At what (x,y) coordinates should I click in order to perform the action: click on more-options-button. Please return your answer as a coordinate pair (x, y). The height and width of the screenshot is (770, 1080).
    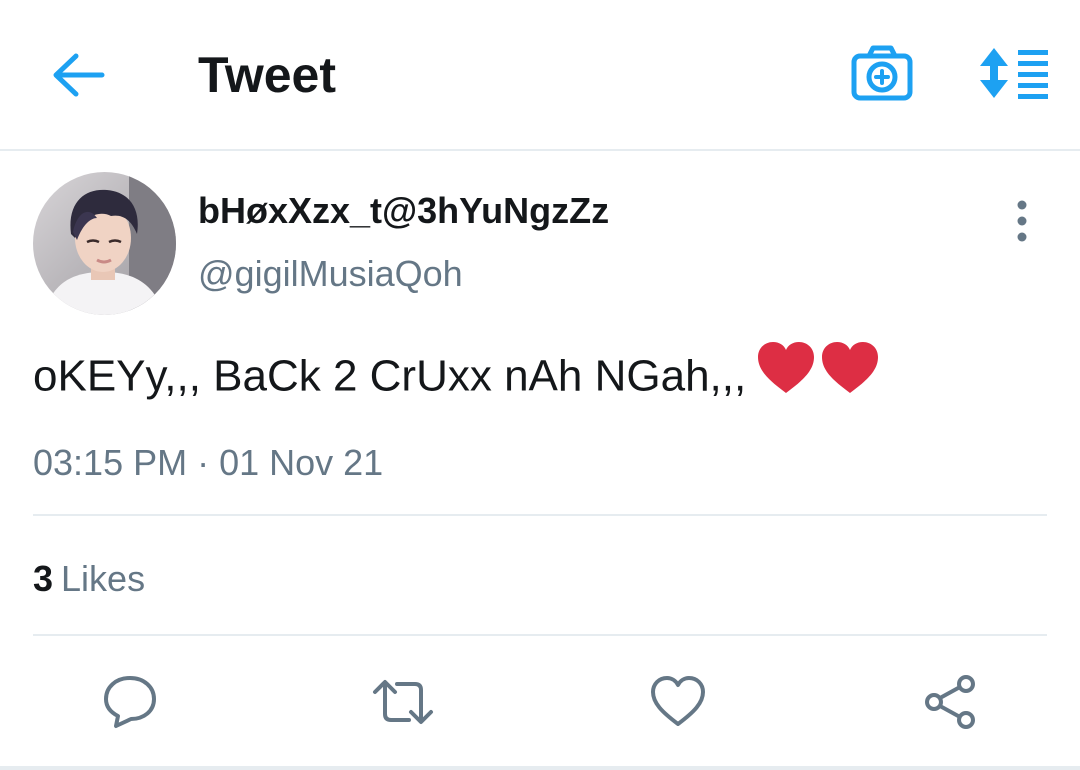
    Looking at the image, I should click on (1022, 221).